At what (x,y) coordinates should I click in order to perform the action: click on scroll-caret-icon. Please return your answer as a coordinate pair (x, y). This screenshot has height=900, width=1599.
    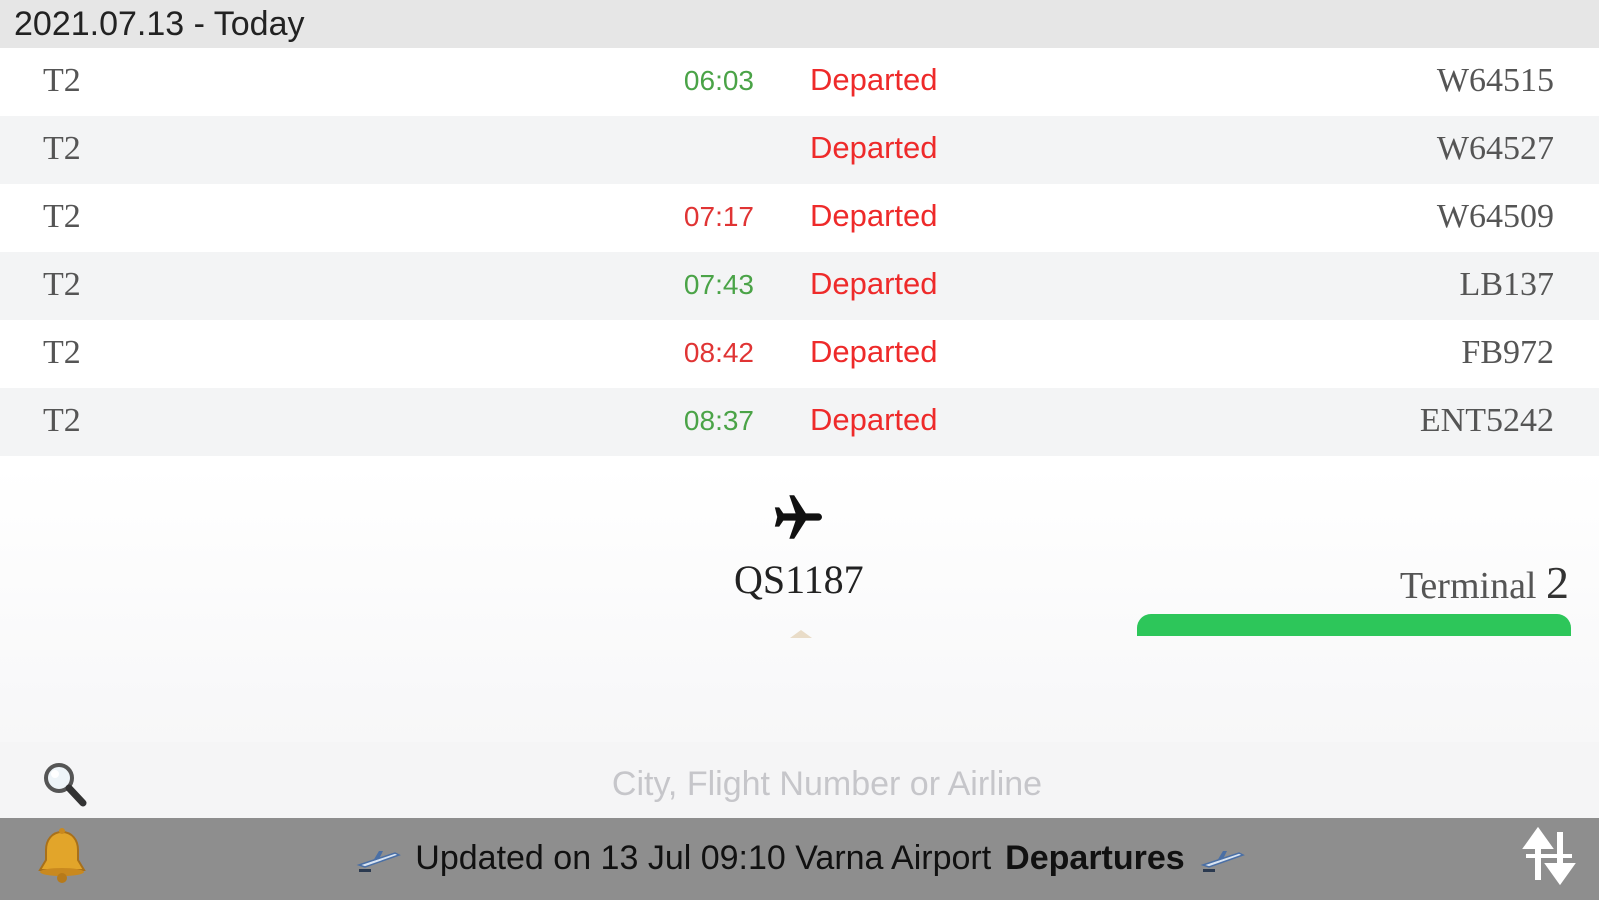
    Looking at the image, I should click on (801, 634).